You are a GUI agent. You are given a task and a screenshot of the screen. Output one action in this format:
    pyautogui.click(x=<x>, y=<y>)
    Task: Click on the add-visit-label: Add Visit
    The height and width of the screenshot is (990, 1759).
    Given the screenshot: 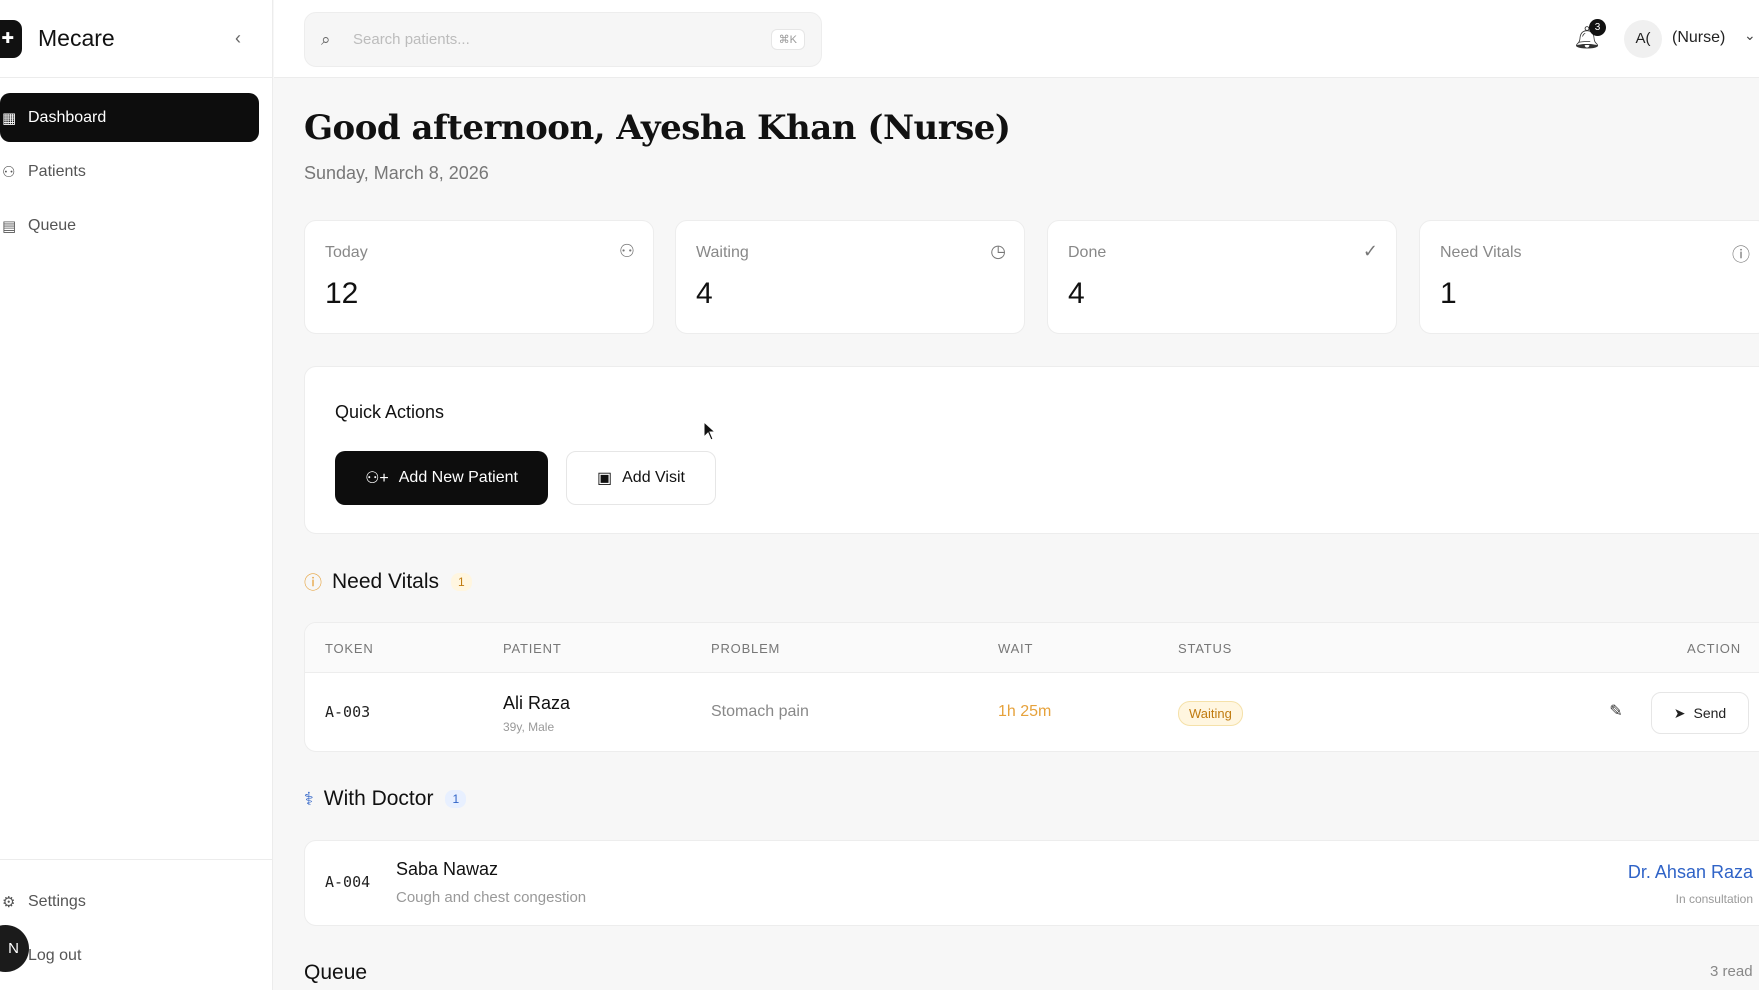 What is the action you would take?
    pyautogui.click(x=653, y=477)
    